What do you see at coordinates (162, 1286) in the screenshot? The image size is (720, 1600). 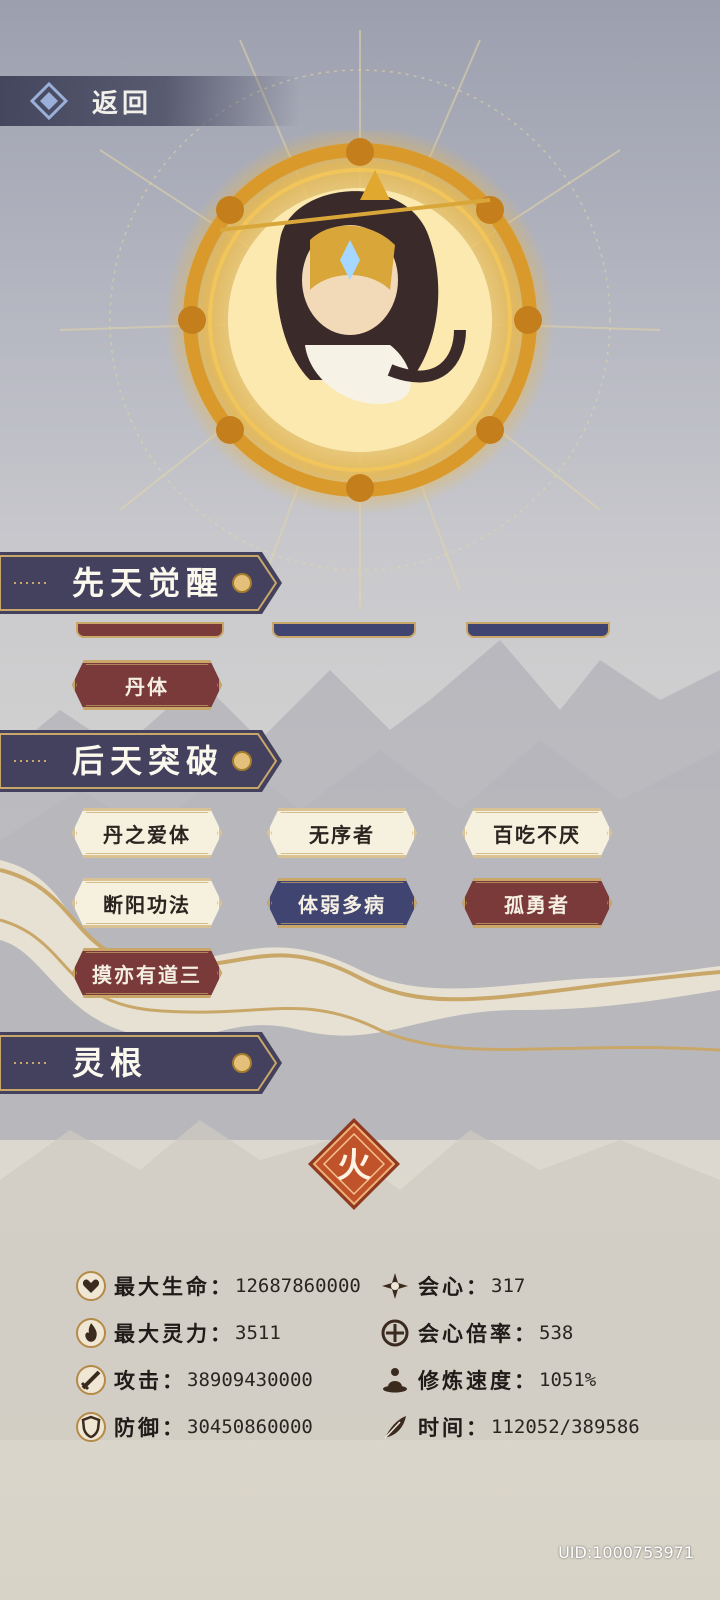 I see `stat-label: 最大生命` at bounding box center [162, 1286].